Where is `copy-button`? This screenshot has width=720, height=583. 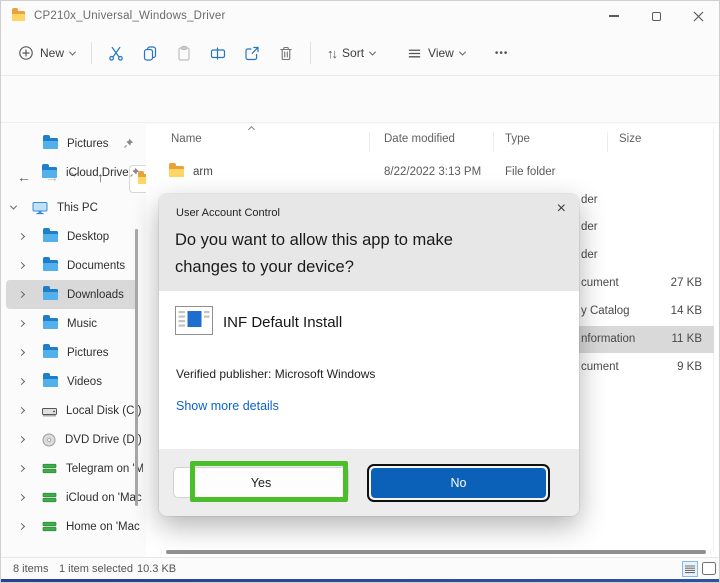
copy-button is located at coordinates (150, 53).